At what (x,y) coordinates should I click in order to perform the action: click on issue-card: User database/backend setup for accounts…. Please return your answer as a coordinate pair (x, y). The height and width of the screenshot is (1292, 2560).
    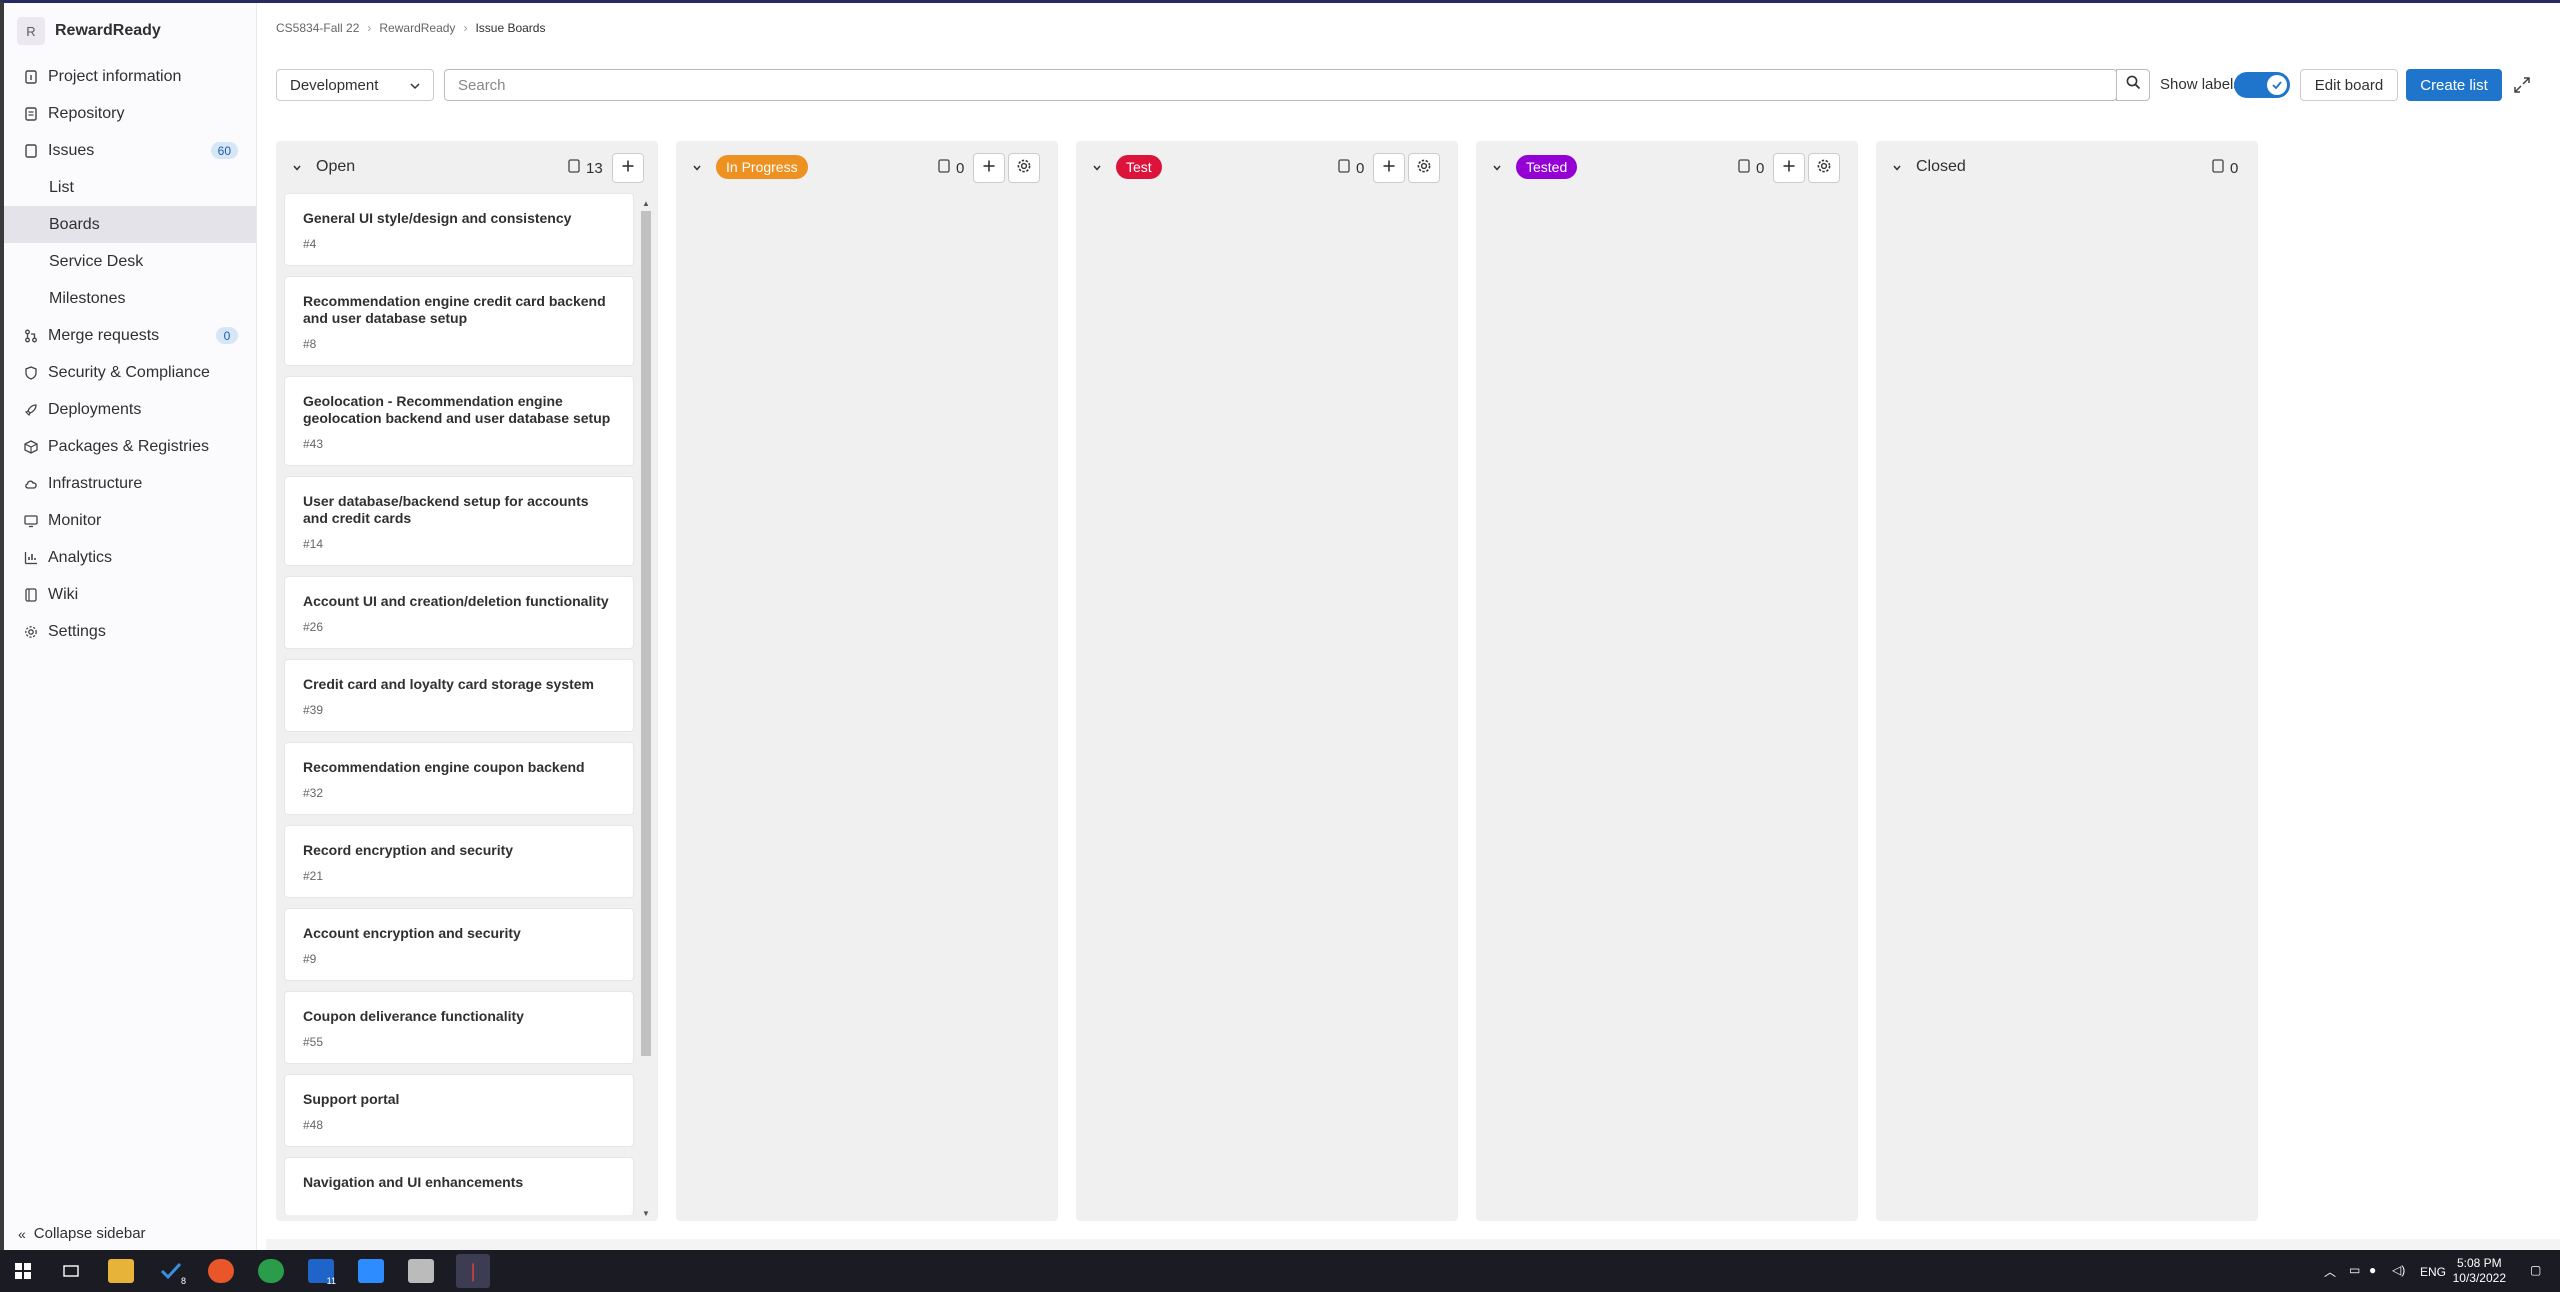
    Looking at the image, I should click on (459, 521).